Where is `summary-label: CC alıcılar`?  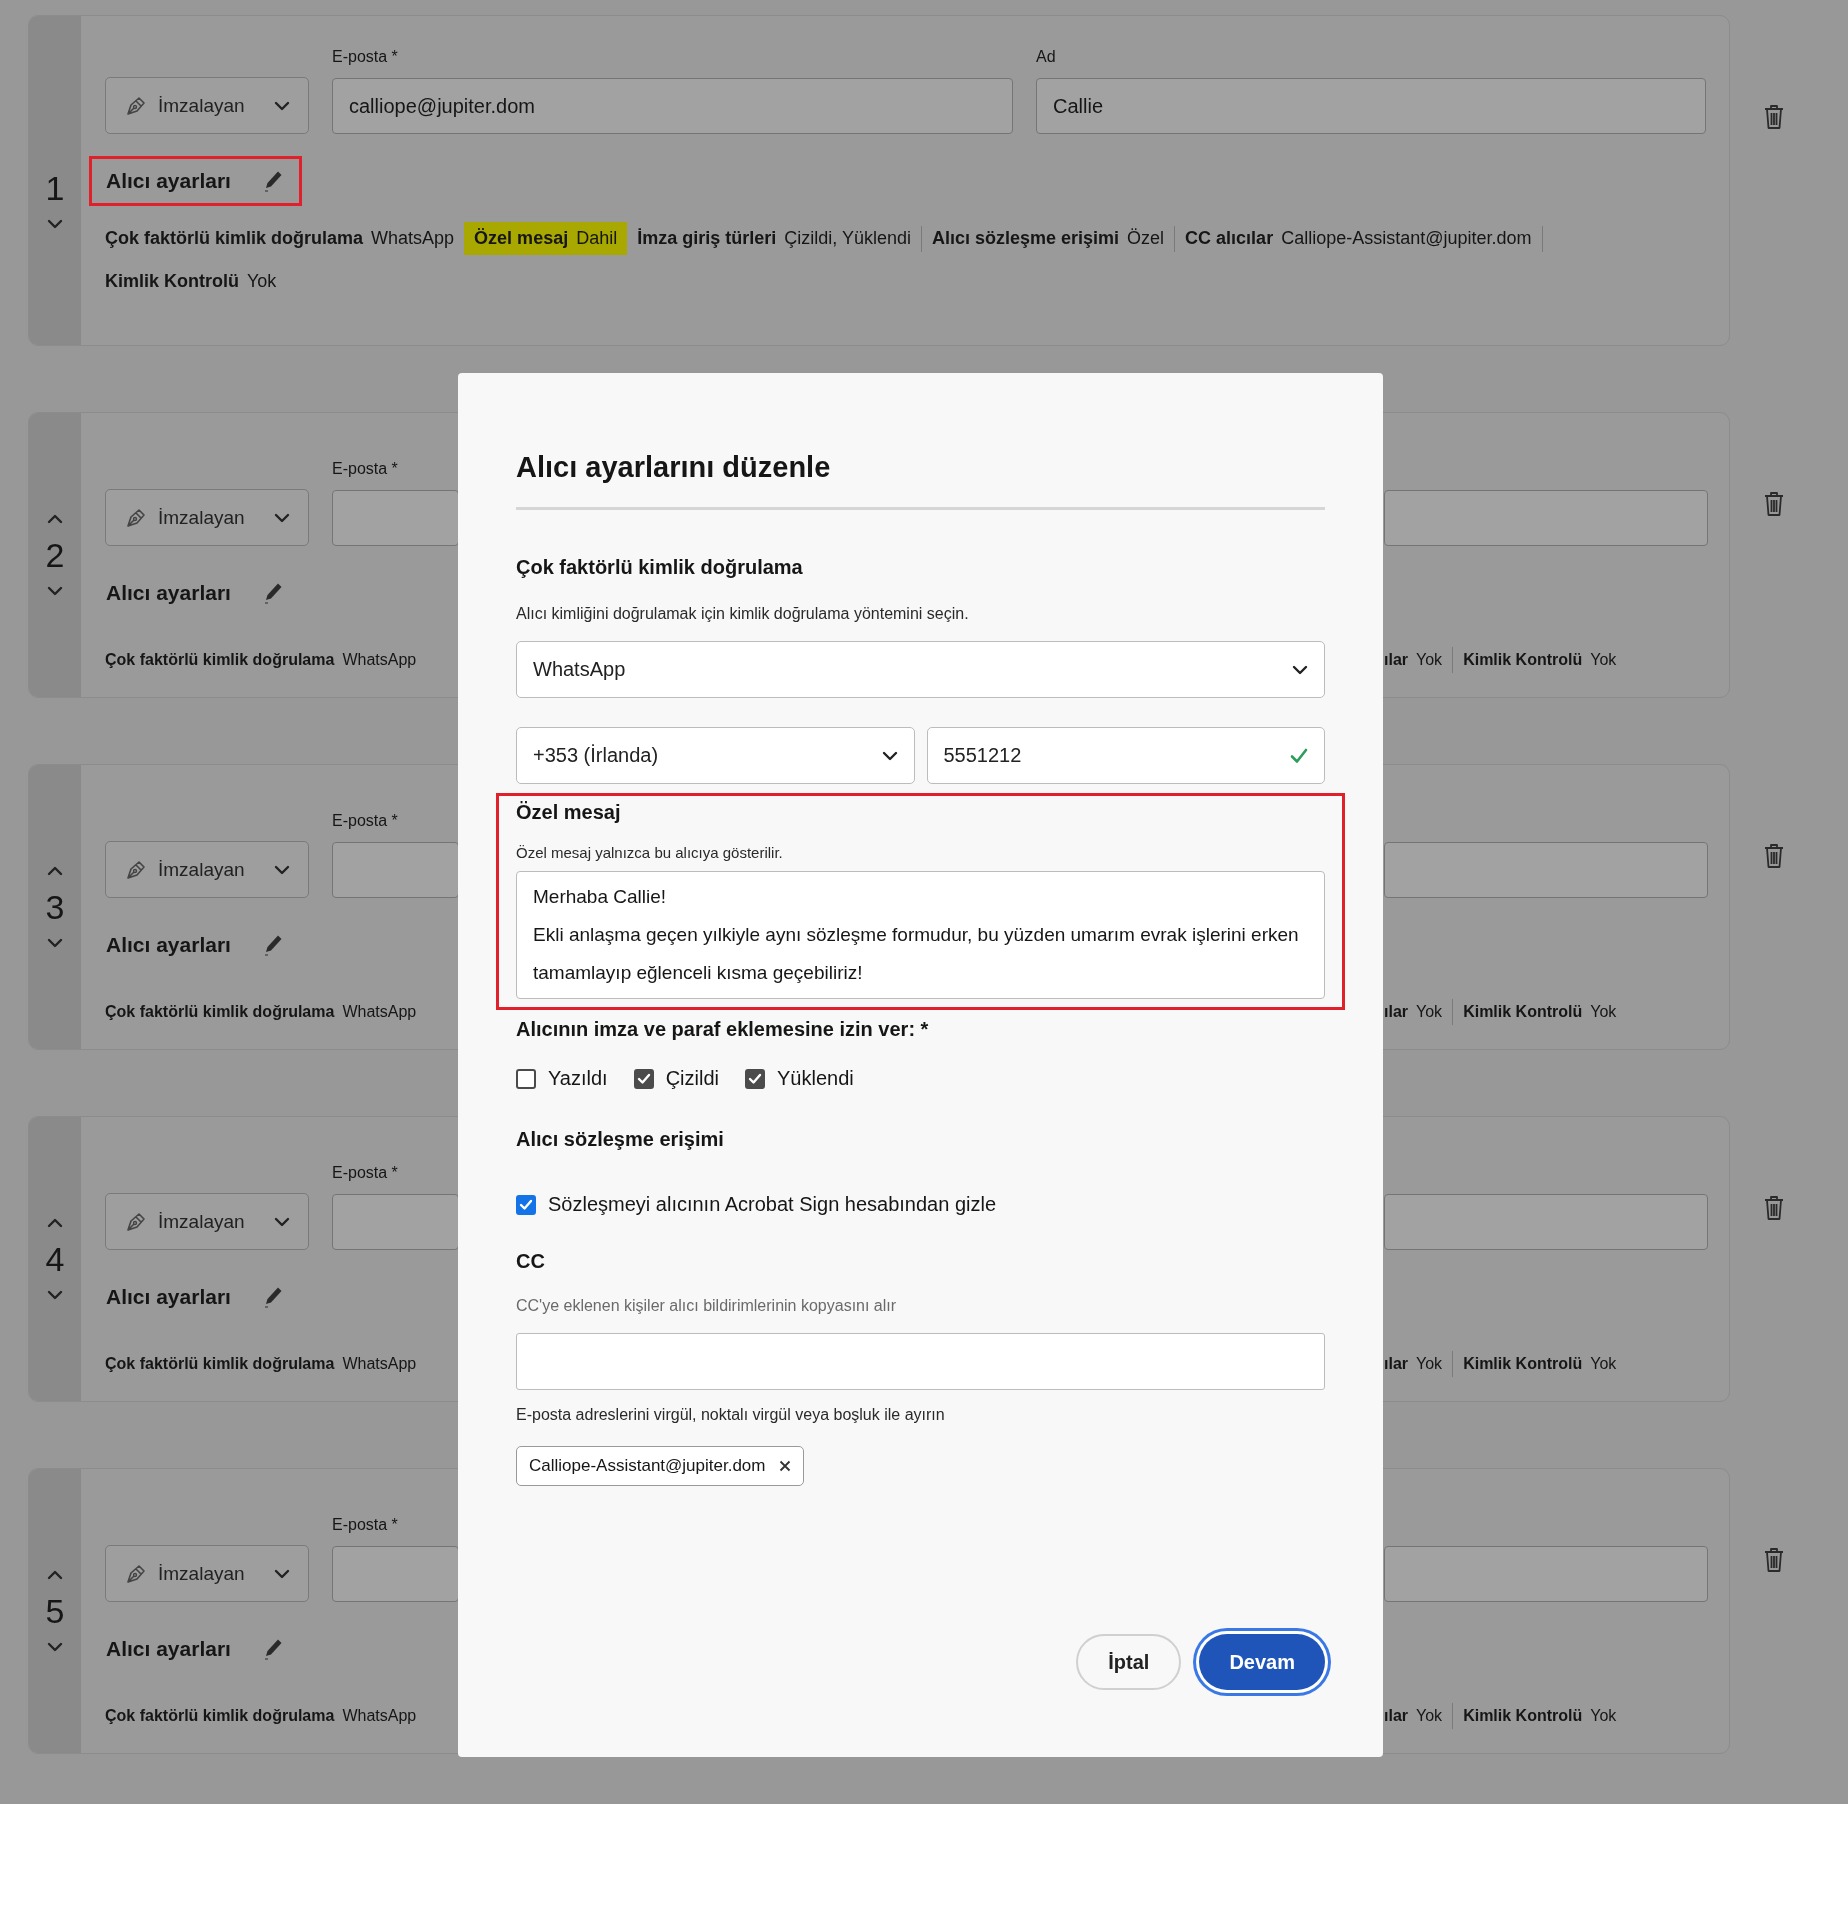
summary-label: CC alıcılar is located at coordinates (1229, 238).